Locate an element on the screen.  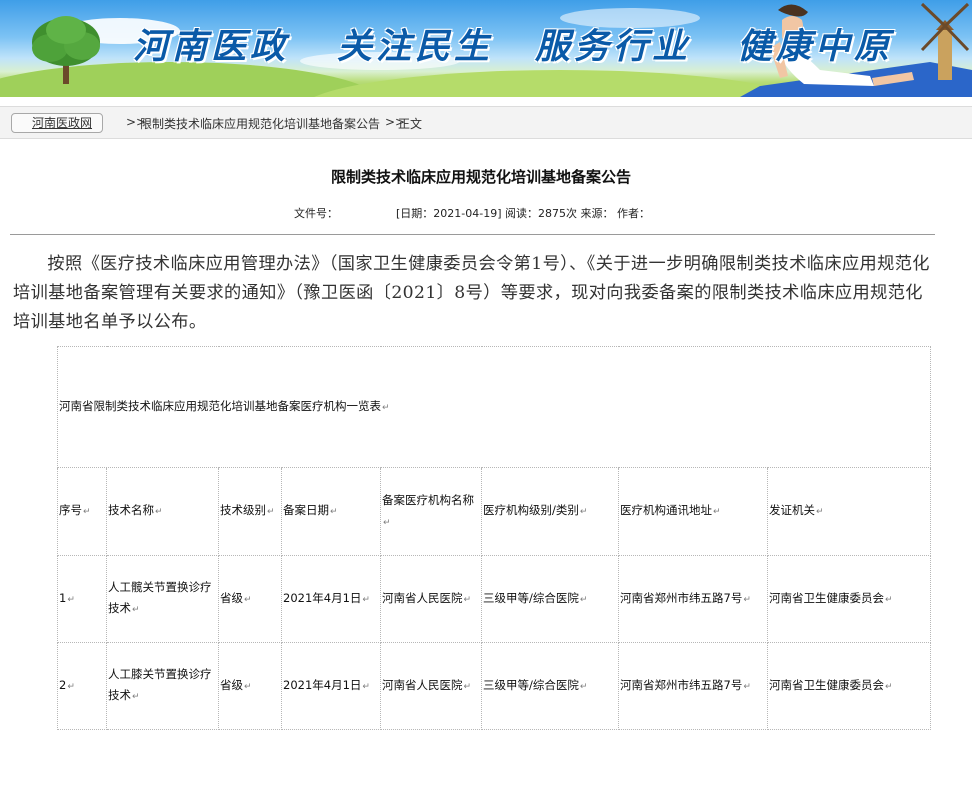
cell-text: 2 is located at coordinates (63, 684).